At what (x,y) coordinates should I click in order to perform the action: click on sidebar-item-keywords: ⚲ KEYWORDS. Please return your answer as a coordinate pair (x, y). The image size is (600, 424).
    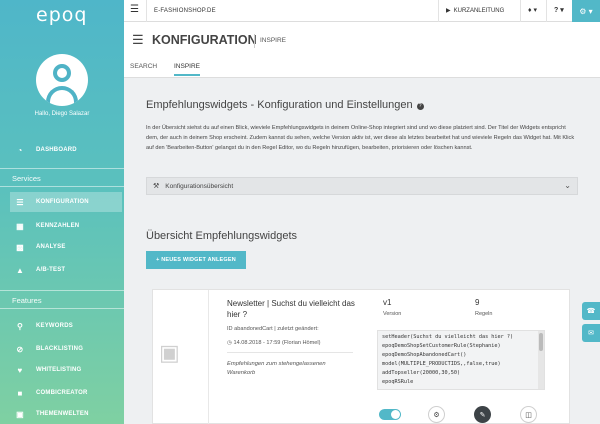
    Looking at the image, I should click on (43, 326).